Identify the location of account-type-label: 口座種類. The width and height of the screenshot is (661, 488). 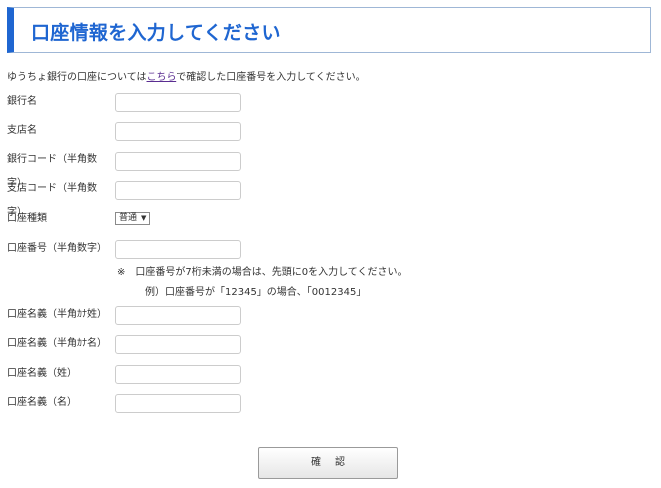
(27, 218).